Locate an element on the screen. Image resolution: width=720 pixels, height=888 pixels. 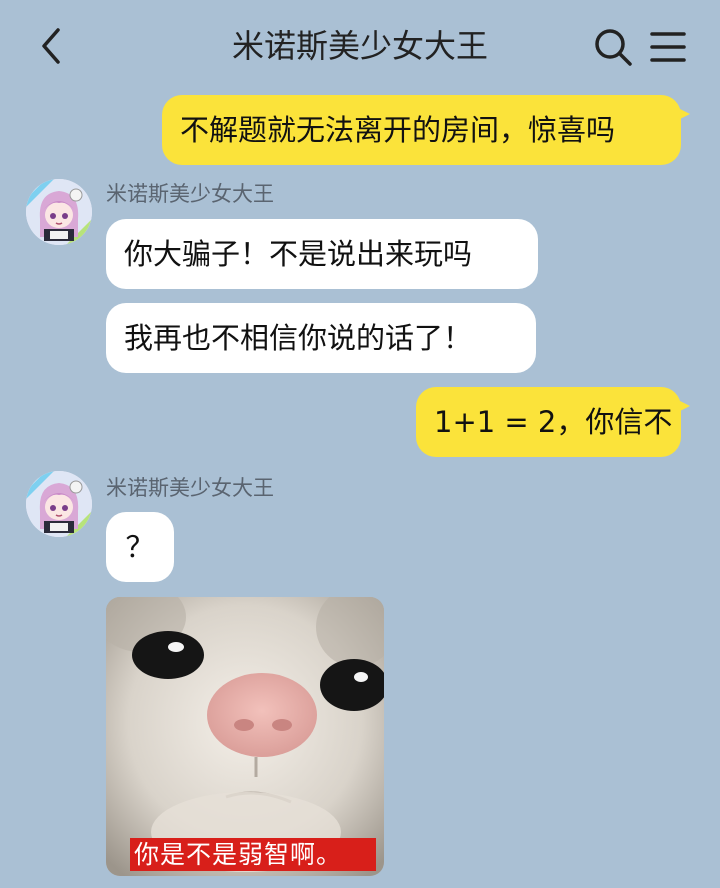
chat-header: 米诺斯美少女大王 is located at coordinates (360, 46).